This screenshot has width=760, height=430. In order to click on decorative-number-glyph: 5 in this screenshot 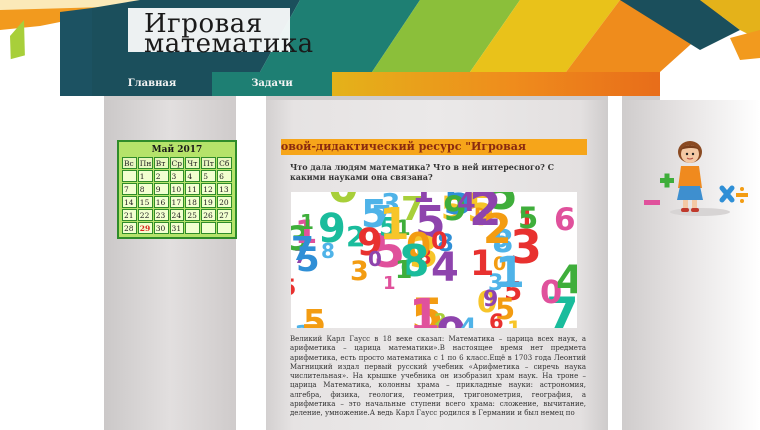, I will do `click(308, 260)`.